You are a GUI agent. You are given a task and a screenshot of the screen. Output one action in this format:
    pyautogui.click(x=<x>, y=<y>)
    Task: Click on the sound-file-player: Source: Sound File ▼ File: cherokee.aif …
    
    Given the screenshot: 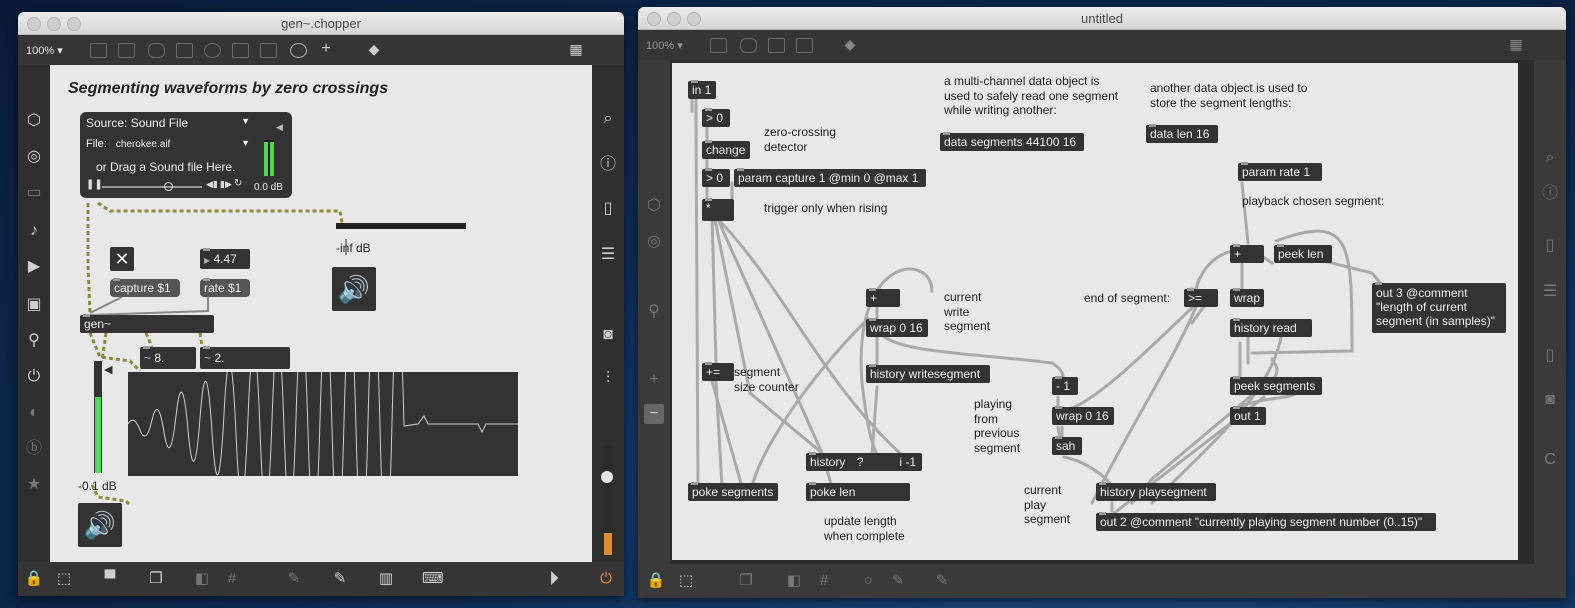 What is the action you would take?
    pyautogui.click(x=186, y=155)
    